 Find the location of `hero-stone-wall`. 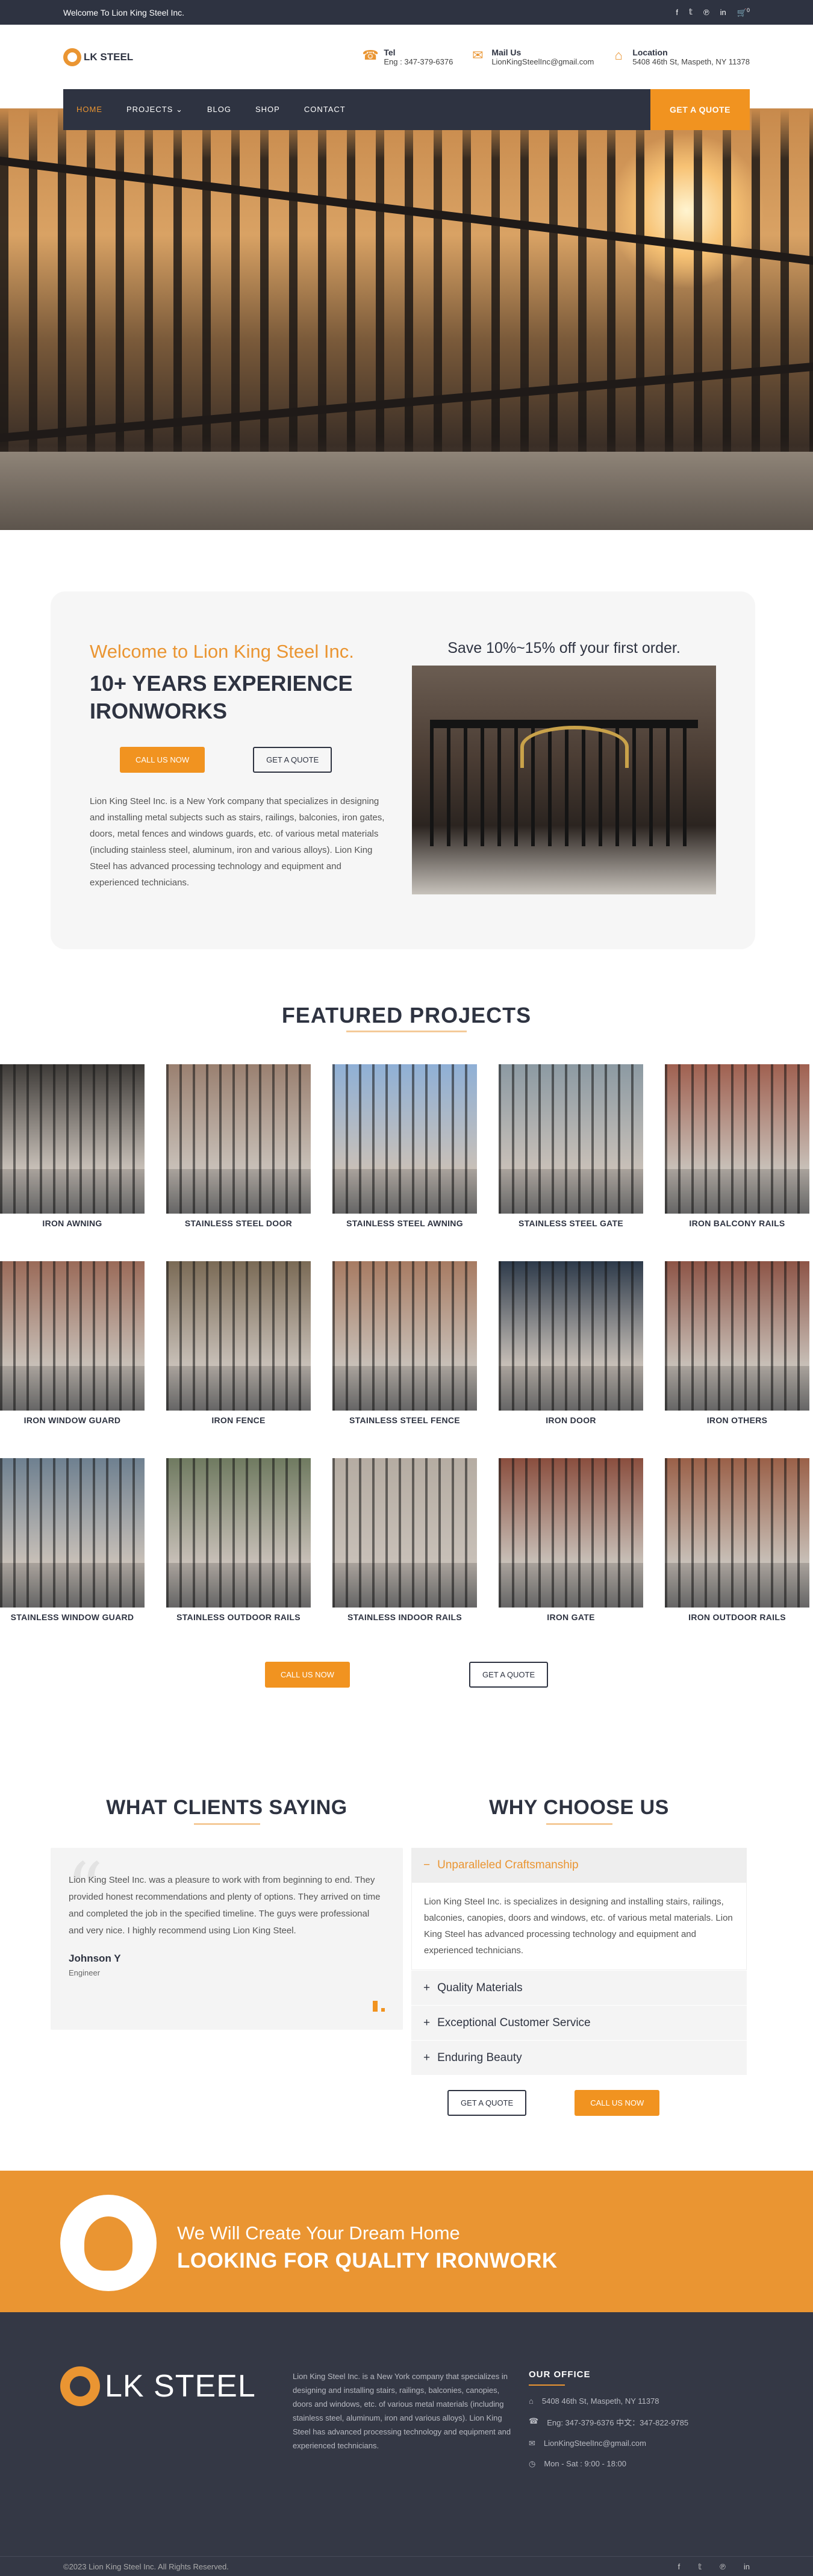

hero-stone-wall is located at coordinates (406, 491).